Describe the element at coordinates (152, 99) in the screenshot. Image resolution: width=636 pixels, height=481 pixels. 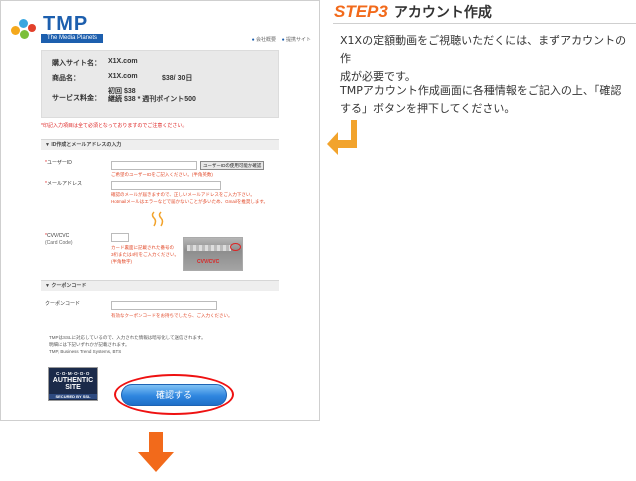
I see `fee-recurring: 継続 $38 * 週刊ポイント500` at that location.